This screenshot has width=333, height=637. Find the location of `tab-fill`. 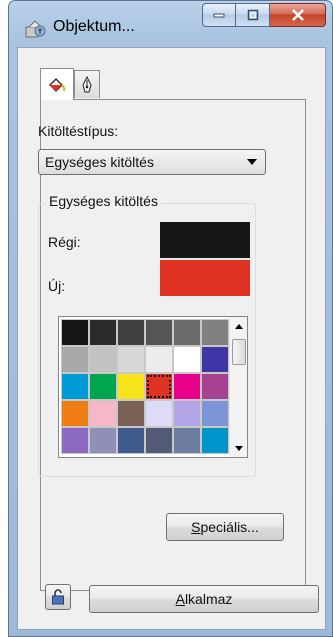

tab-fill is located at coordinates (57, 84).